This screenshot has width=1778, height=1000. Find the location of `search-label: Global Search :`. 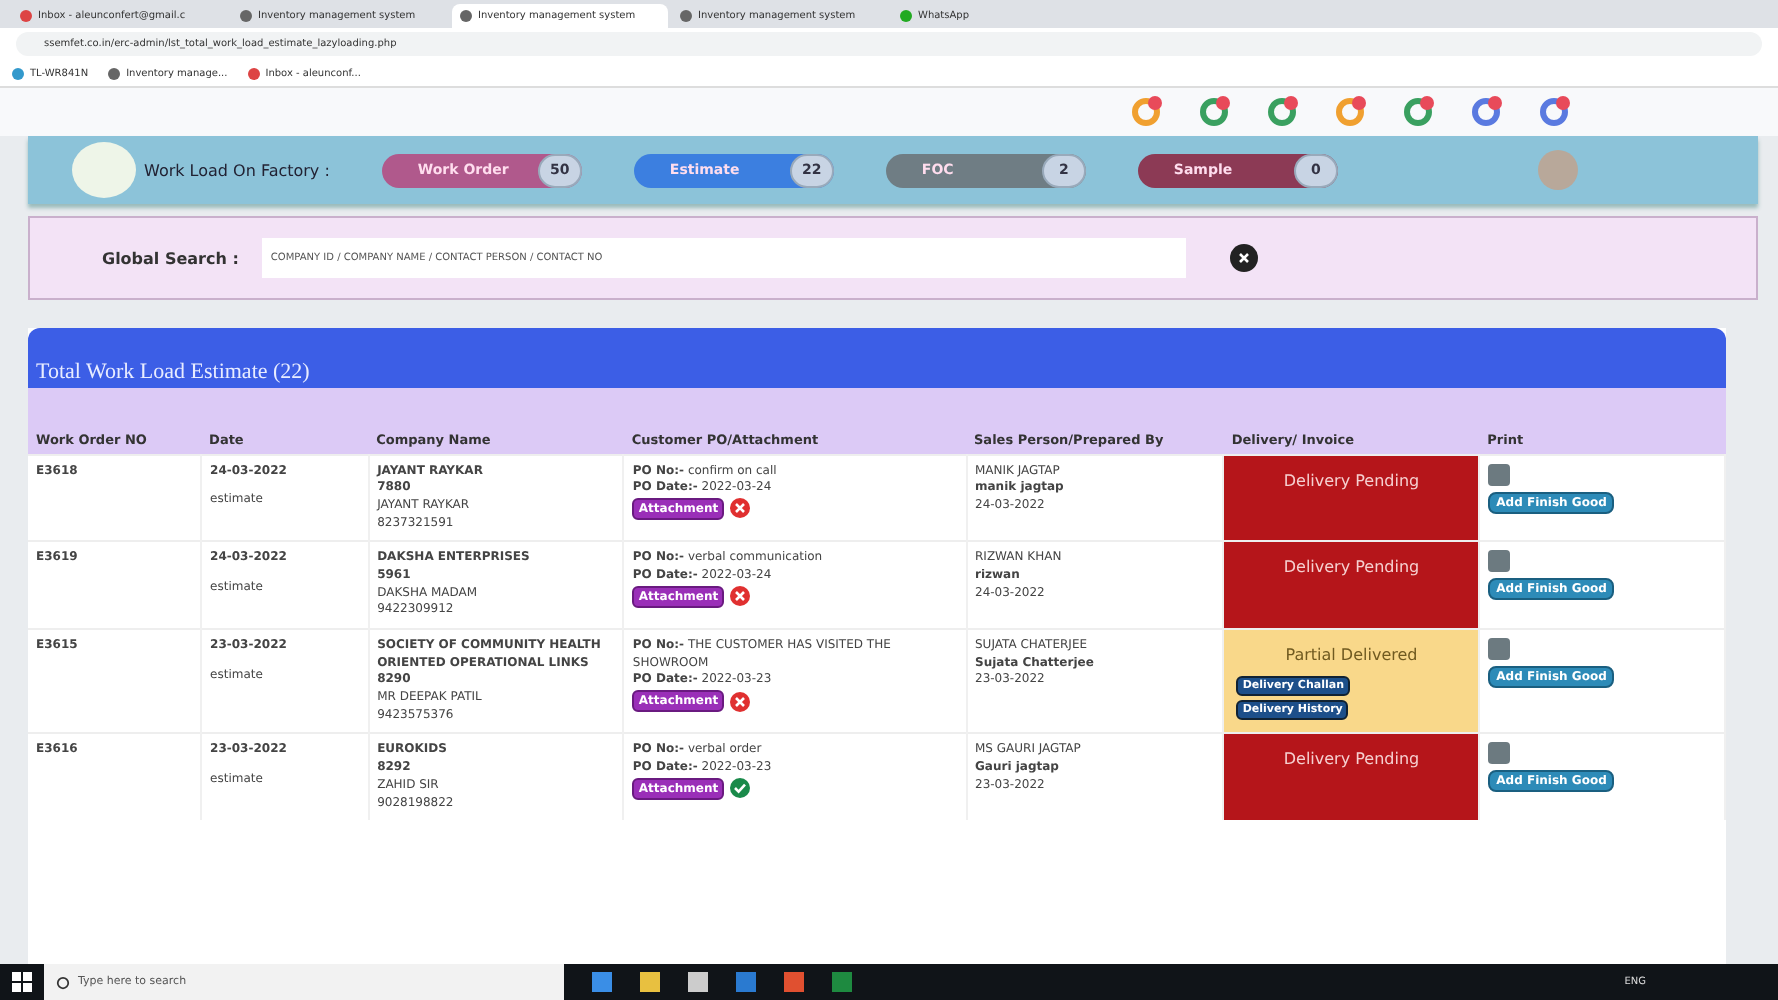

search-label: Global Search : is located at coordinates (170, 258).